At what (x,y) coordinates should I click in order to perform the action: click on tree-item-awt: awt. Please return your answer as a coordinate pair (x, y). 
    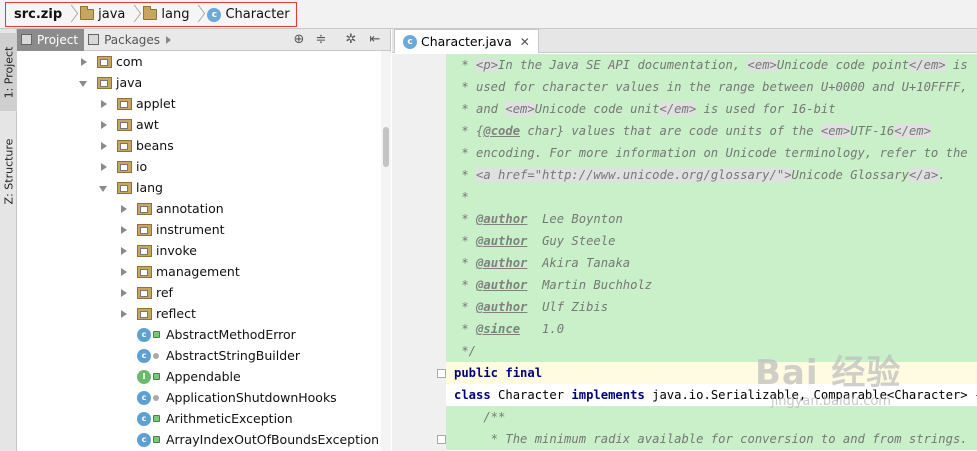
    Looking at the image, I should click on (129, 124).